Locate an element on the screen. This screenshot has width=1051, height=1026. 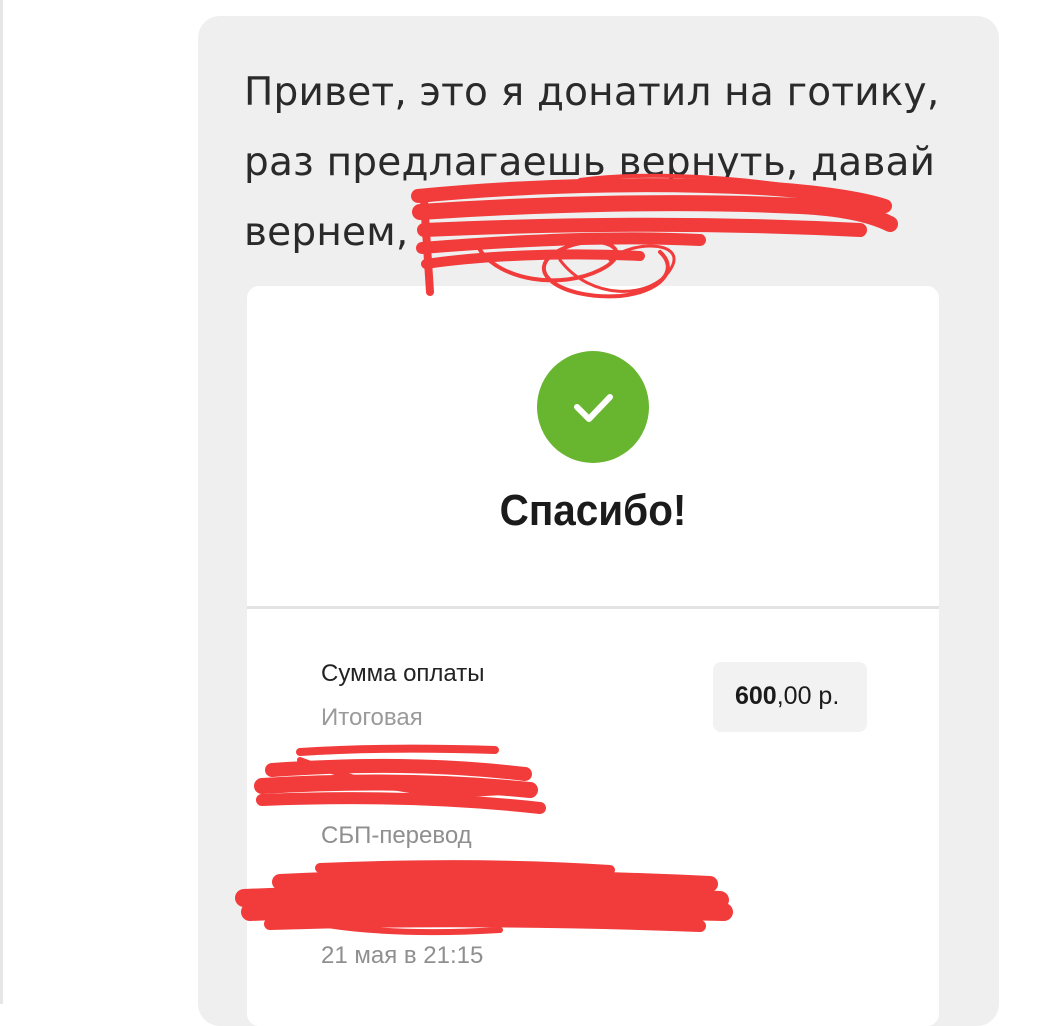
amount-label: Сумма оплаты is located at coordinates (403, 673).